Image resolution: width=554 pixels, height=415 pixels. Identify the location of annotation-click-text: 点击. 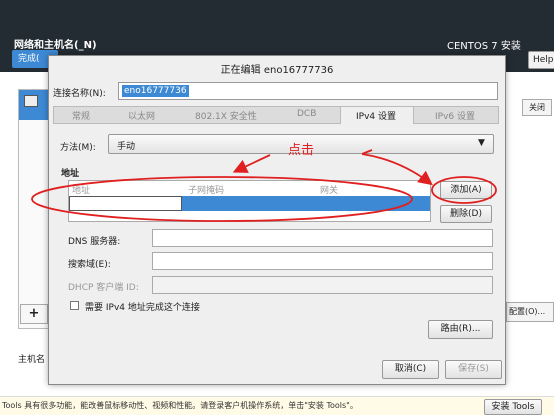
(301, 150).